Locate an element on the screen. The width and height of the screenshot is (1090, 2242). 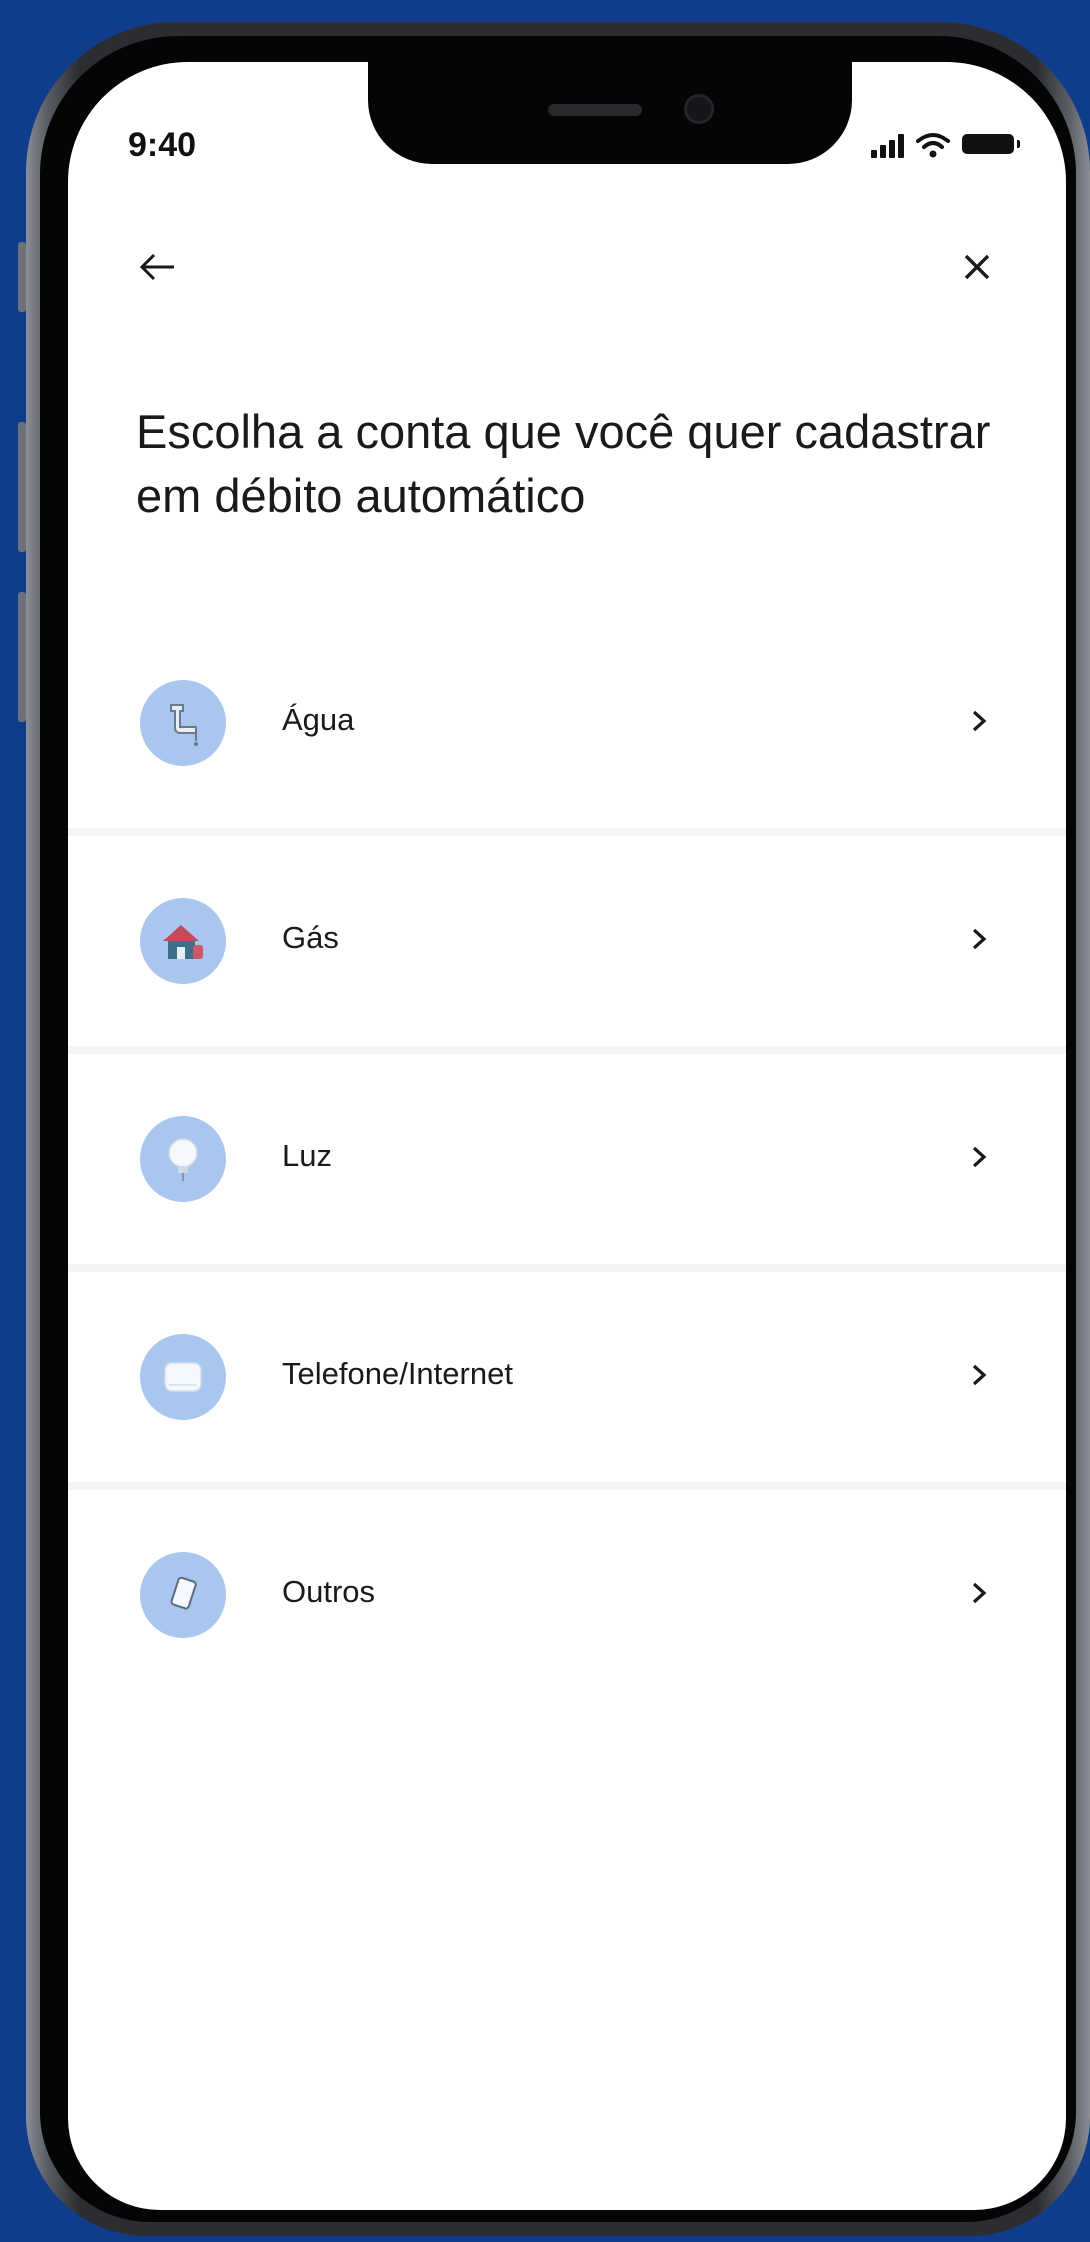
list-item-luz: Luz is located at coordinates (567, 1163).